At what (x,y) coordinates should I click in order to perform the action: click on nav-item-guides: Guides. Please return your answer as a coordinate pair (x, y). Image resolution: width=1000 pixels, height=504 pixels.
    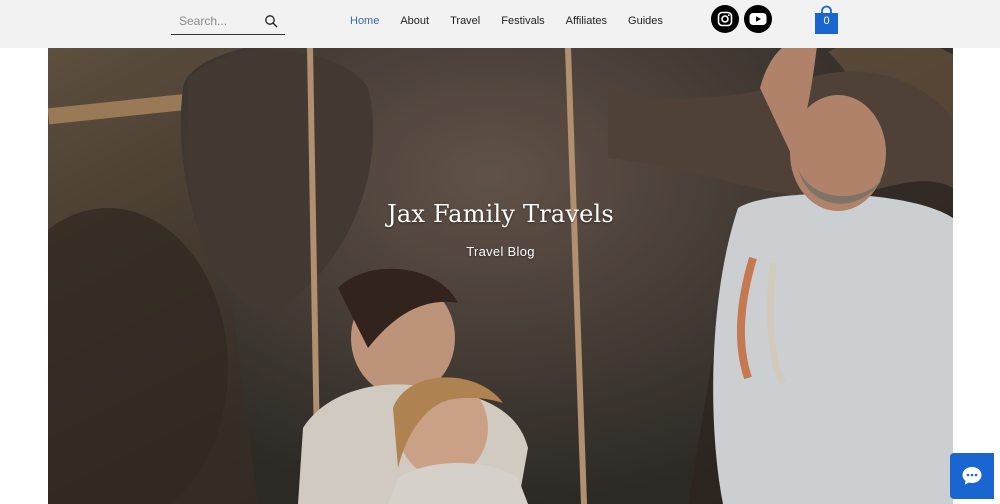
    Looking at the image, I should click on (645, 21).